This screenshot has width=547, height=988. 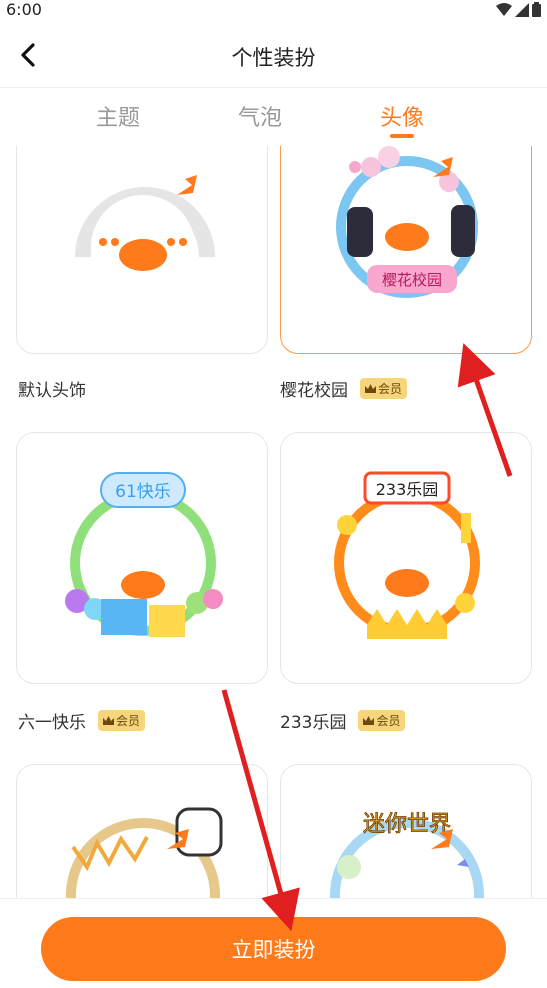 I want to click on avatar-name-row: 233乐园 会员, so click(x=343, y=720).